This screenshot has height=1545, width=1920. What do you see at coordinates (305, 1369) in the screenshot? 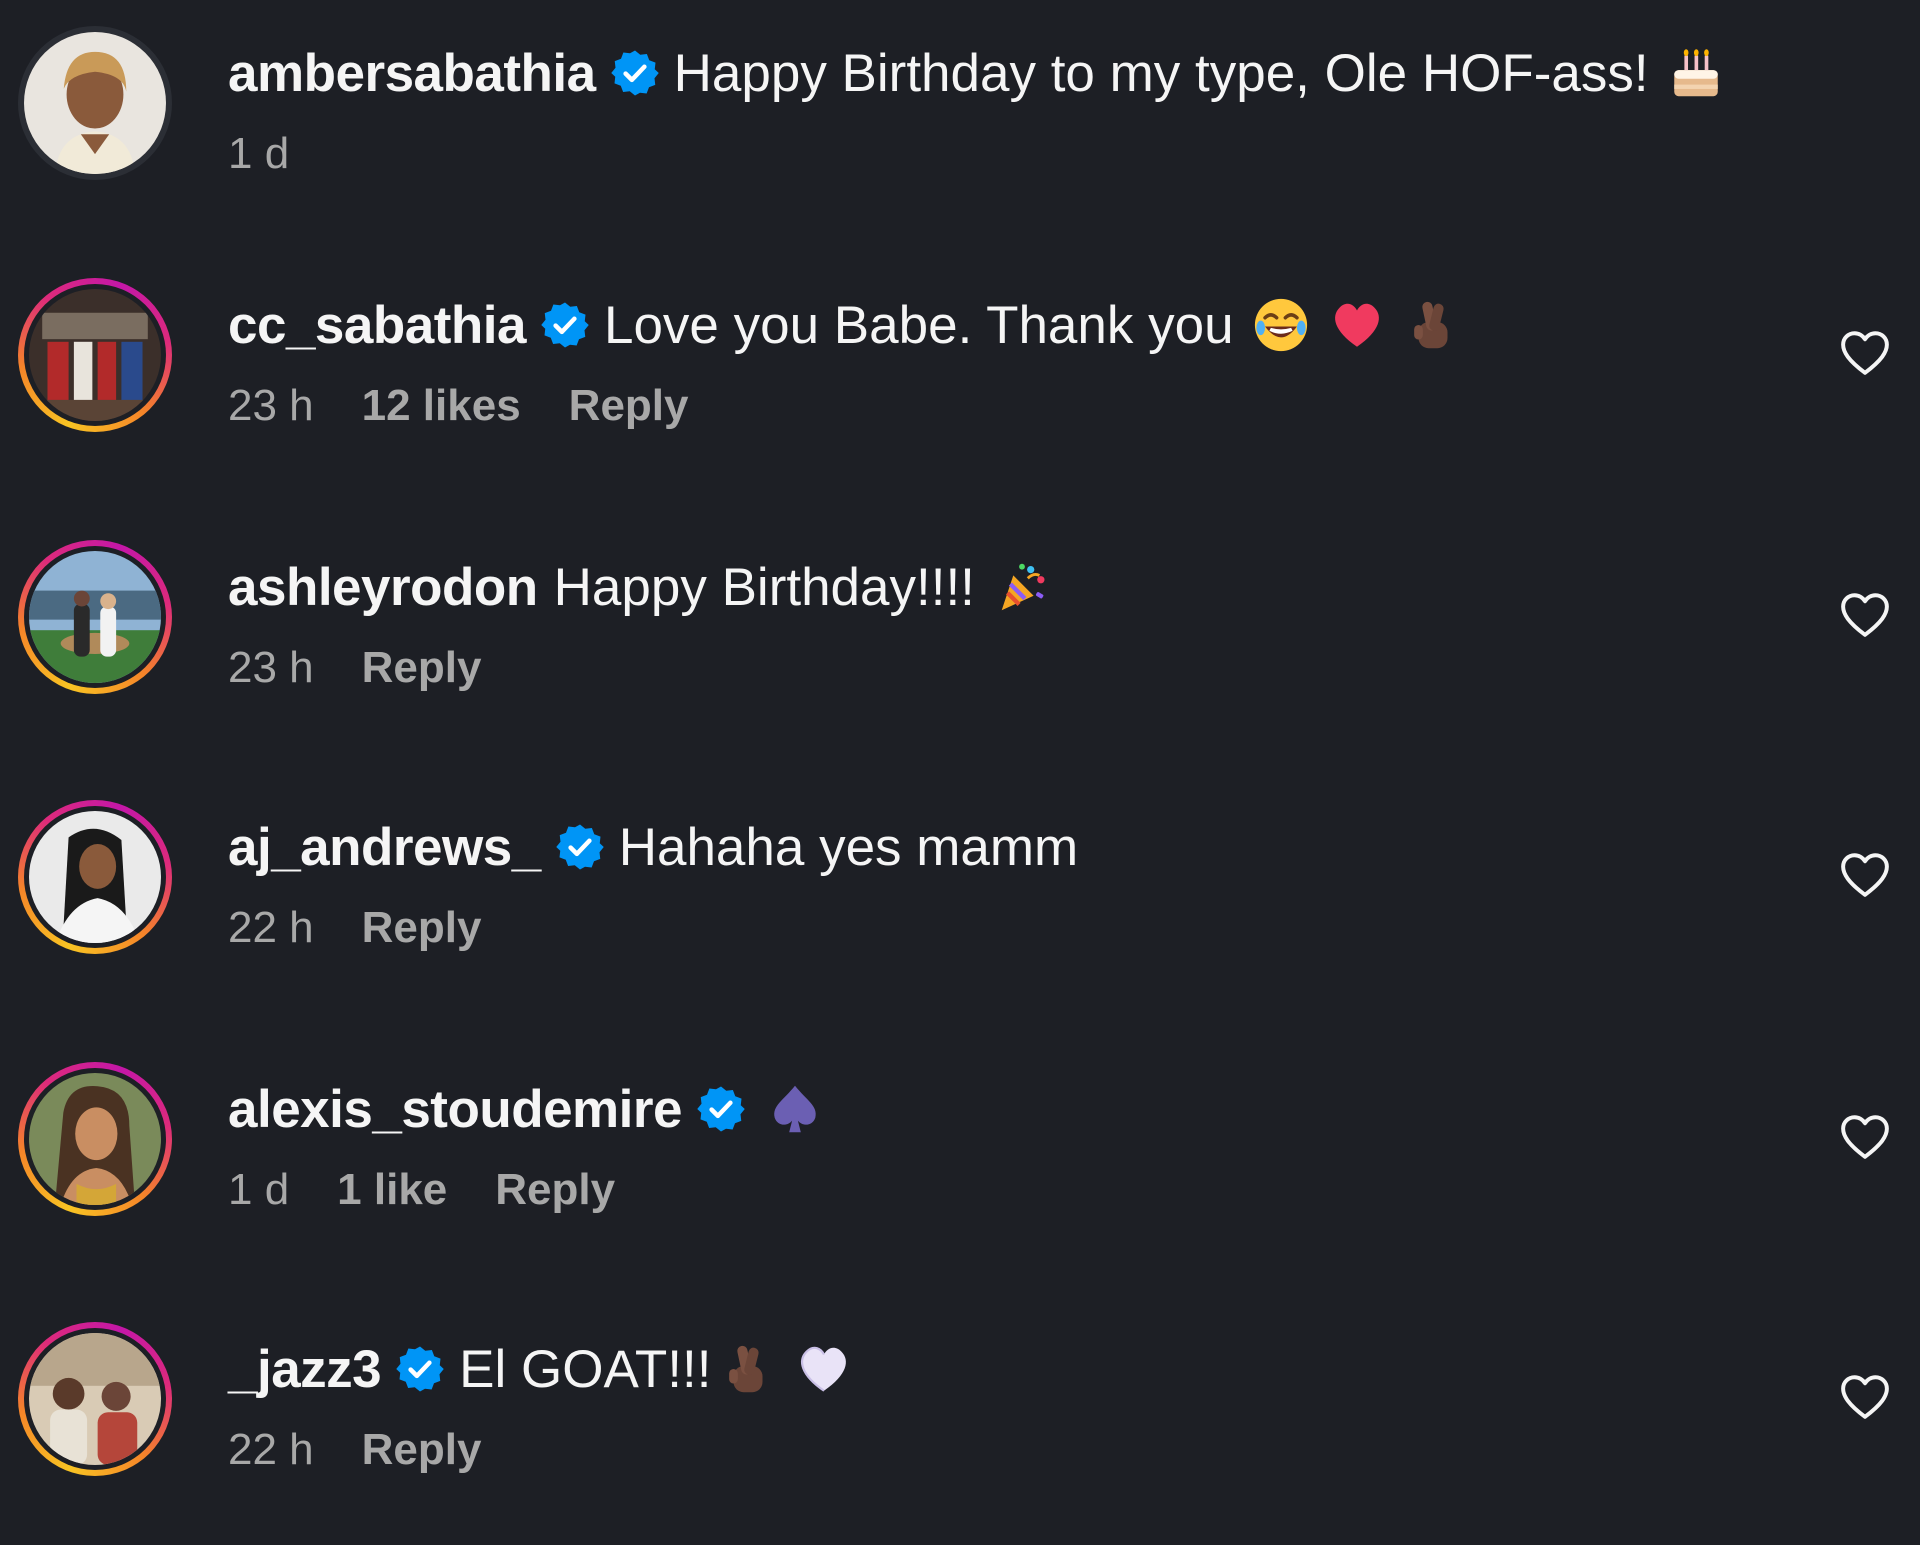
I see `username: _jazz3` at bounding box center [305, 1369].